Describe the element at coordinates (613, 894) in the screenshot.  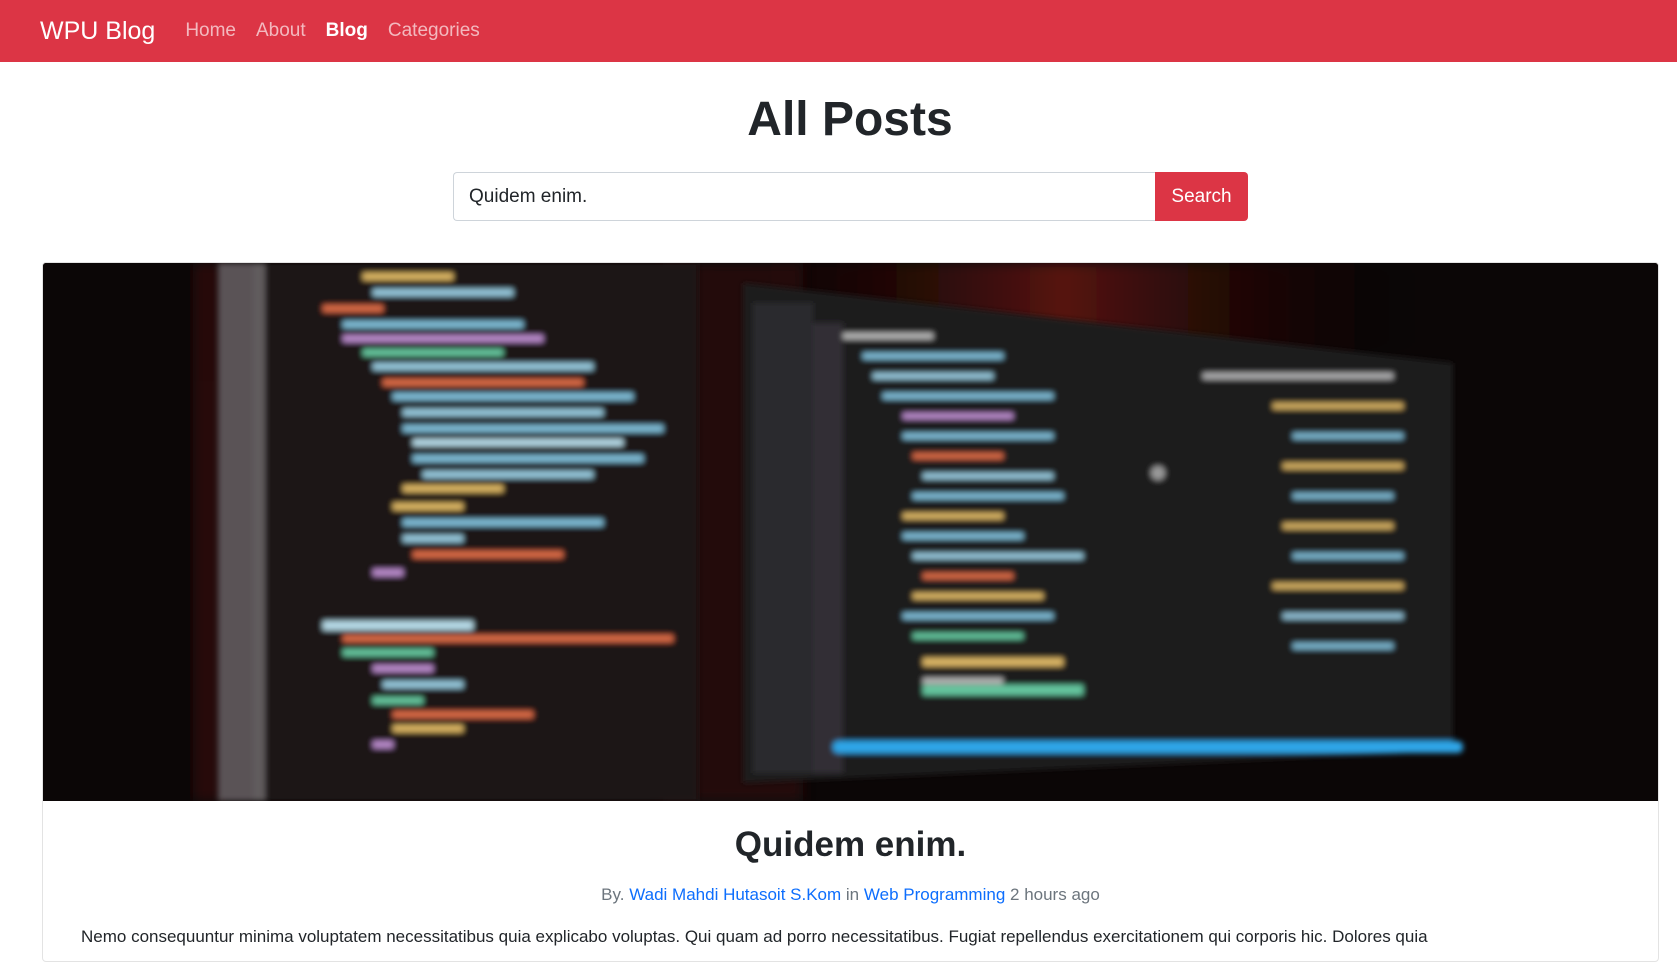
I see `by-prefix: By.` at that location.